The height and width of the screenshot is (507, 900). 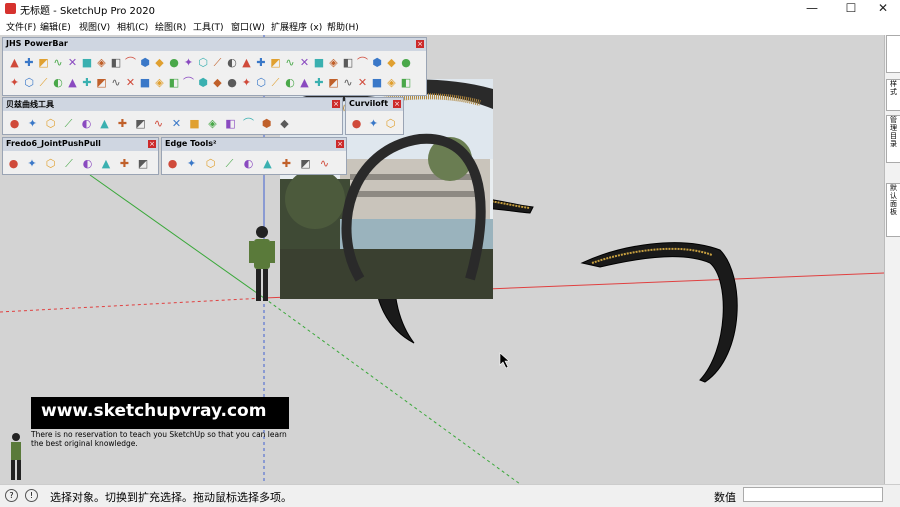 What do you see at coordinates (21, 26) in the screenshot?
I see `menu-file: 文件(F)` at bounding box center [21, 26].